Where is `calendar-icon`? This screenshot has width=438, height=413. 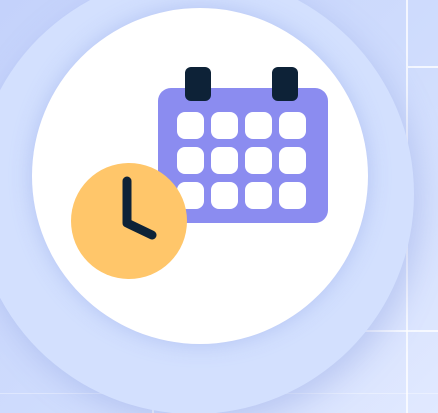 calendar-icon is located at coordinates (243, 145).